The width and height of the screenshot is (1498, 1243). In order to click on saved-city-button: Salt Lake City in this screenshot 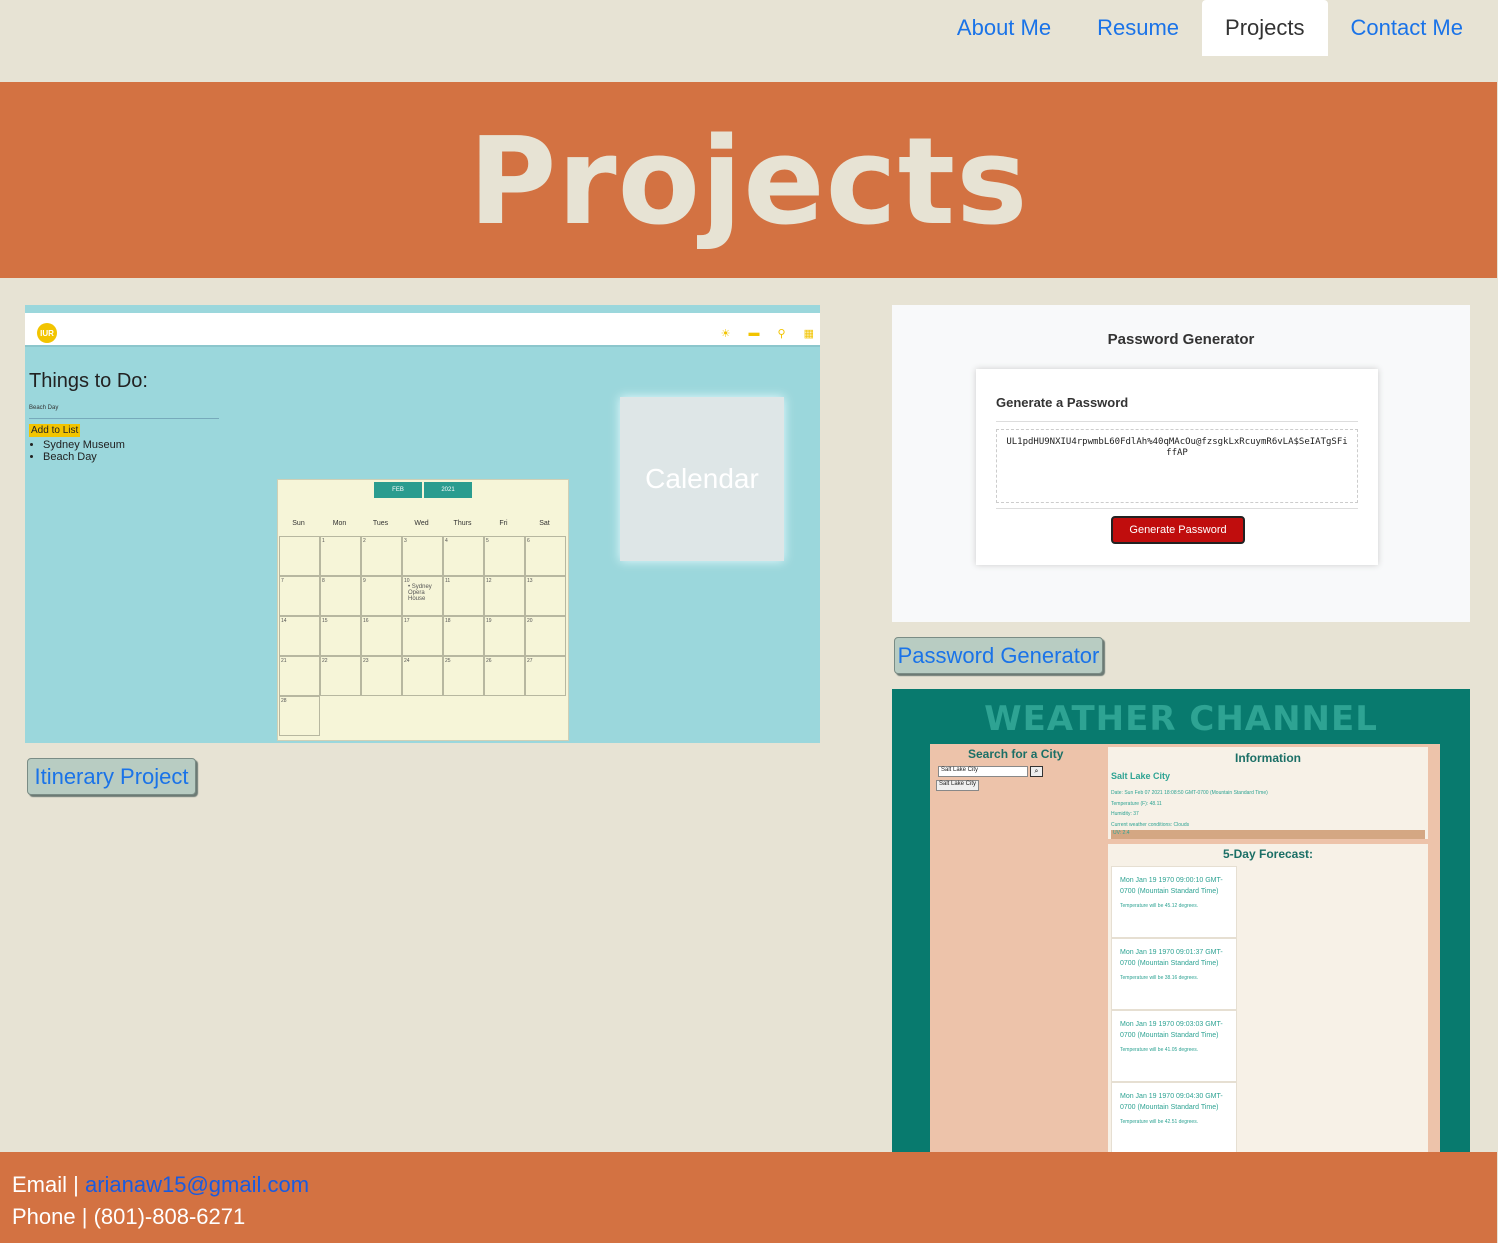, I will do `click(958, 785)`.